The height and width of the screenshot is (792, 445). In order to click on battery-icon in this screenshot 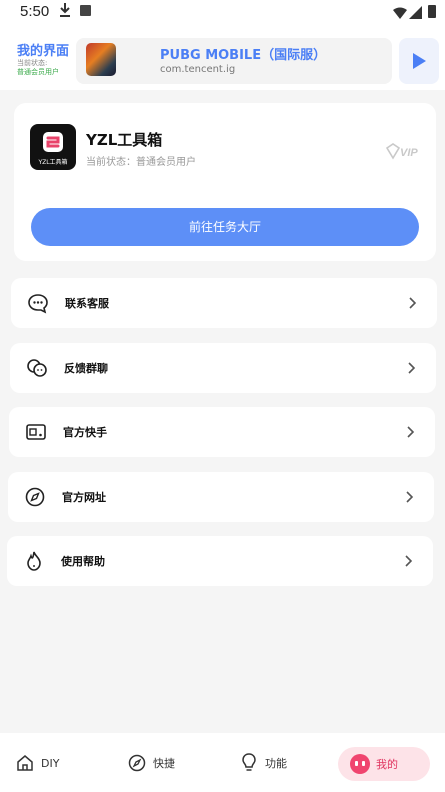, I will do `click(432, 11)`.